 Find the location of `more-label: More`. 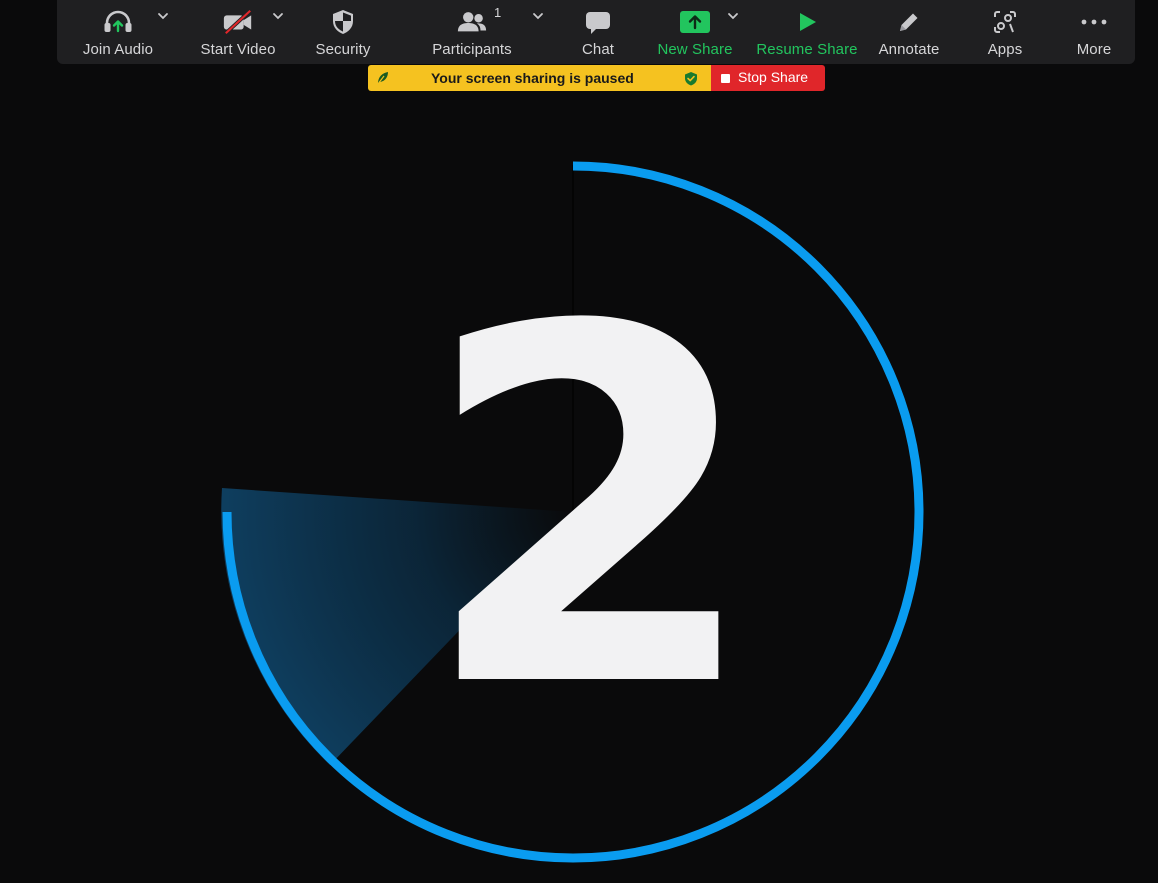

more-label: More is located at coordinates (1094, 49).